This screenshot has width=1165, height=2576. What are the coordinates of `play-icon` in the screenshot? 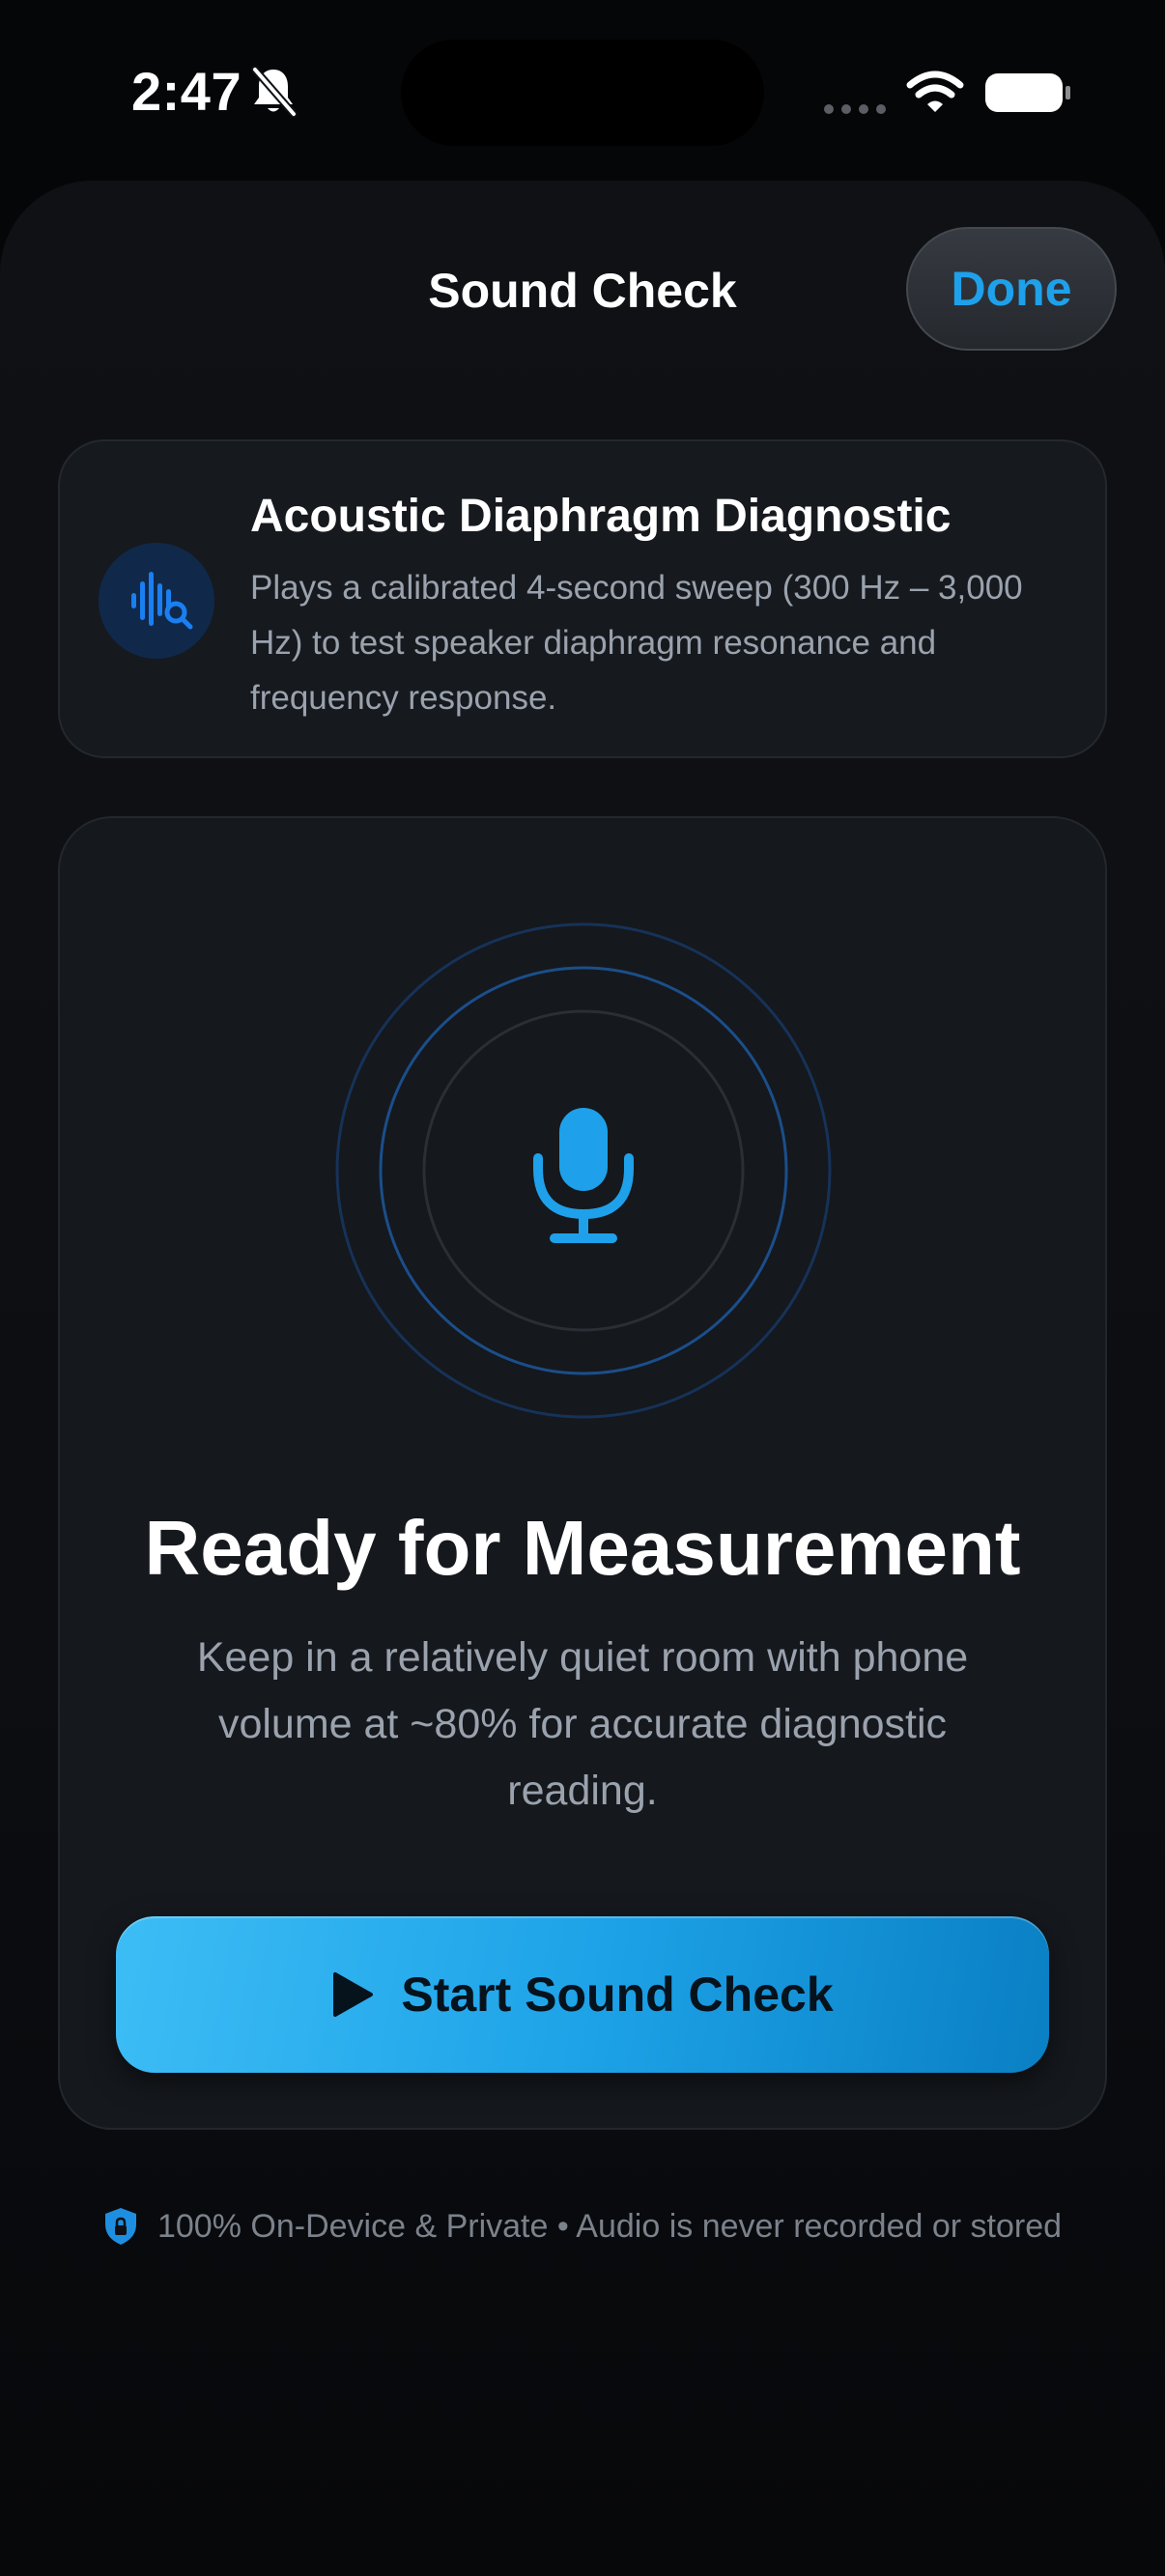 It's located at (353, 1994).